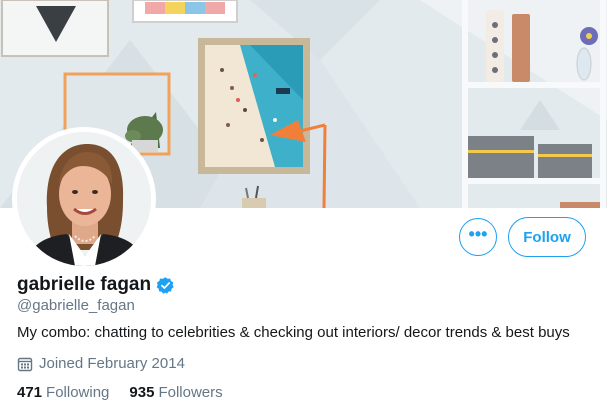  Describe the element at coordinates (190, 392) in the screenshot. I see `followers-label: Followers` at that location.